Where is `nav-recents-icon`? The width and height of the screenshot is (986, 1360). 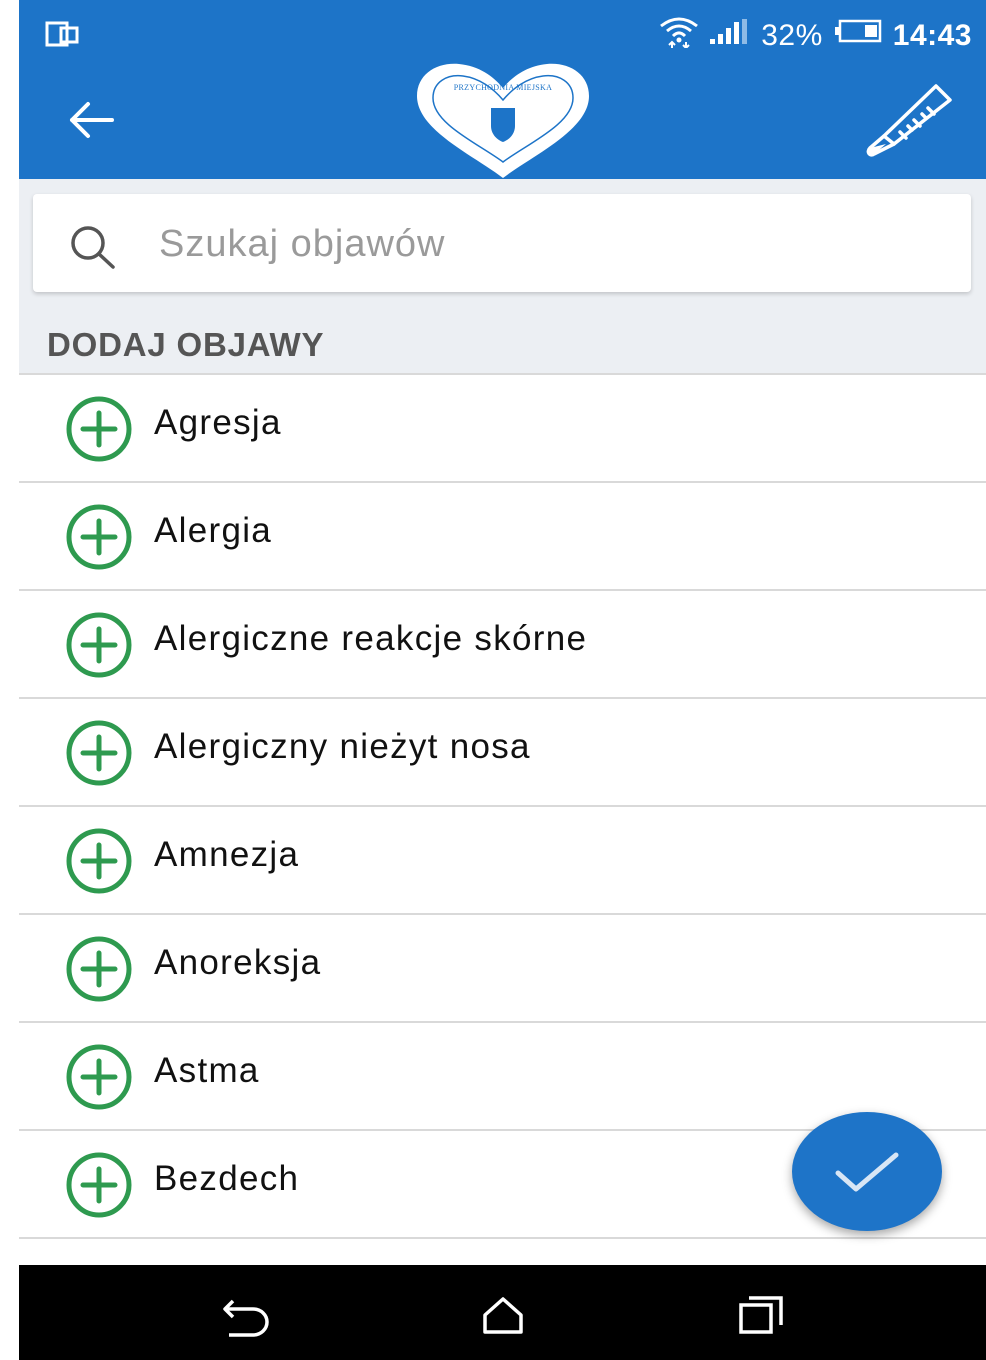
nav-recents-icon is located at coordinates (761, 1315).